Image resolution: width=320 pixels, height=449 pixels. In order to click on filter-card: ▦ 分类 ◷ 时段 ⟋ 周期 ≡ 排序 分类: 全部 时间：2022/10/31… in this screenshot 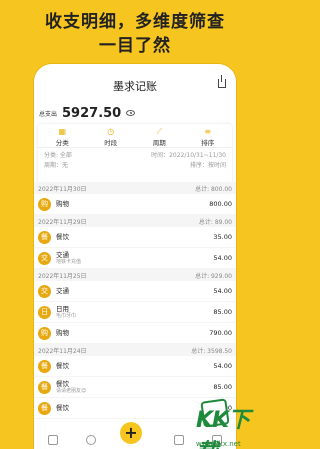, I will do `click(135, 155)`.